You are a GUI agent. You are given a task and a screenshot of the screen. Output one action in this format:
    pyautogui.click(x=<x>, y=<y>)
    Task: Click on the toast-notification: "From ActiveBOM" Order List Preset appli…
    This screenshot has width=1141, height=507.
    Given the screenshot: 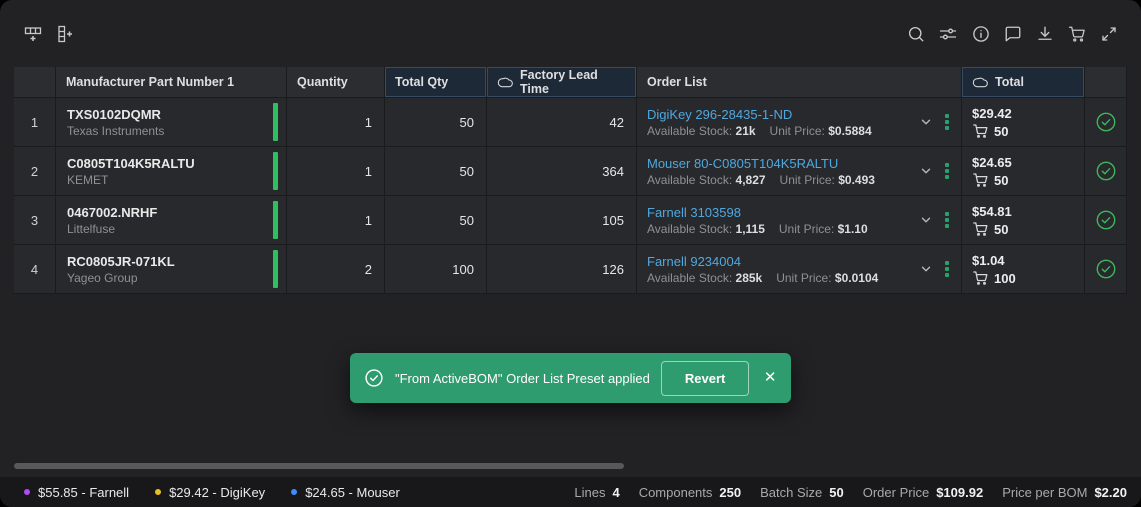 What is the action you would take?
    pyautogui.click(x=570, y=378)
    